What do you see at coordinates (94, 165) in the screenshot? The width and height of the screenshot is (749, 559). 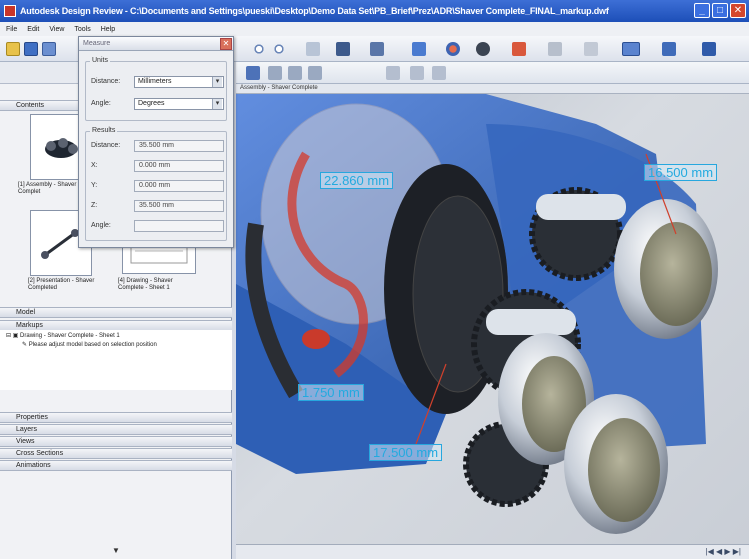 I see `result-x-label: X:` at bounding box center [94, 165].